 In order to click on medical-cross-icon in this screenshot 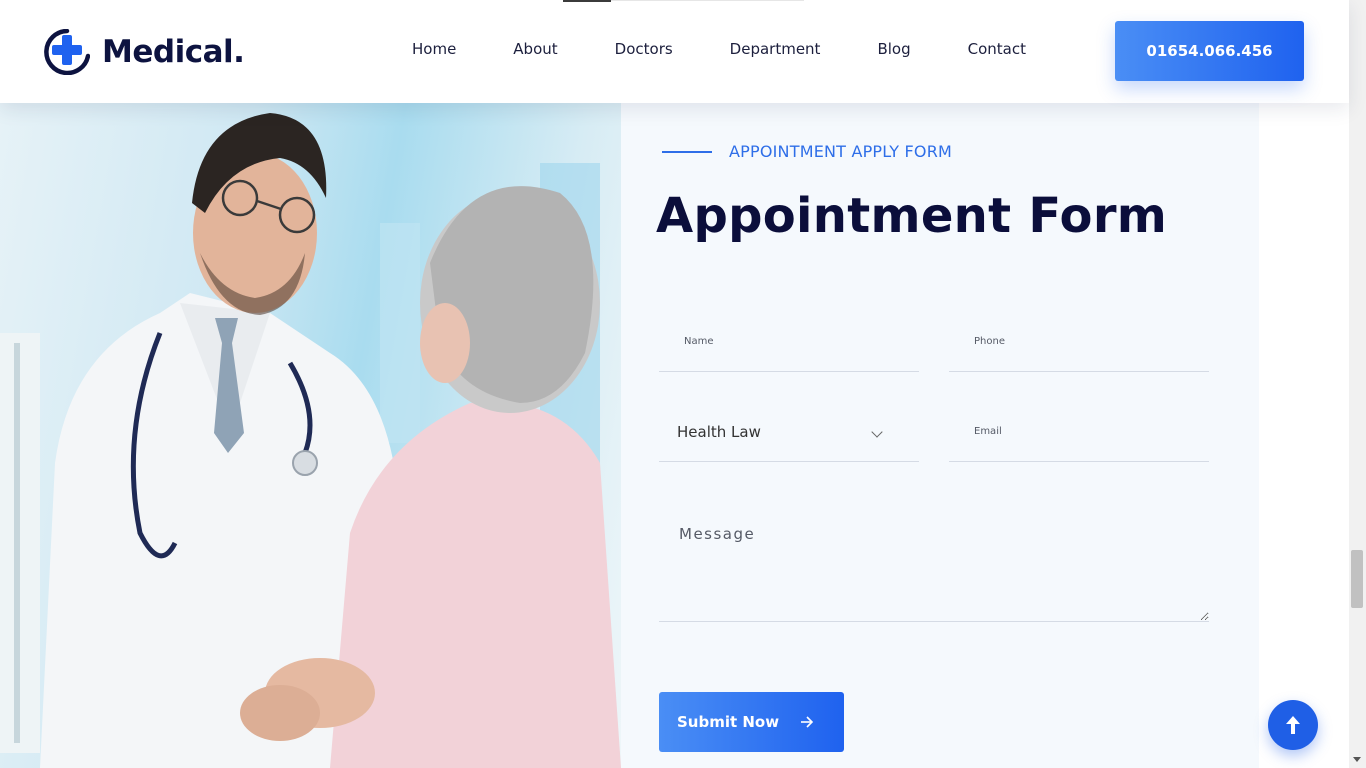, I will do `click(67, 52)`.